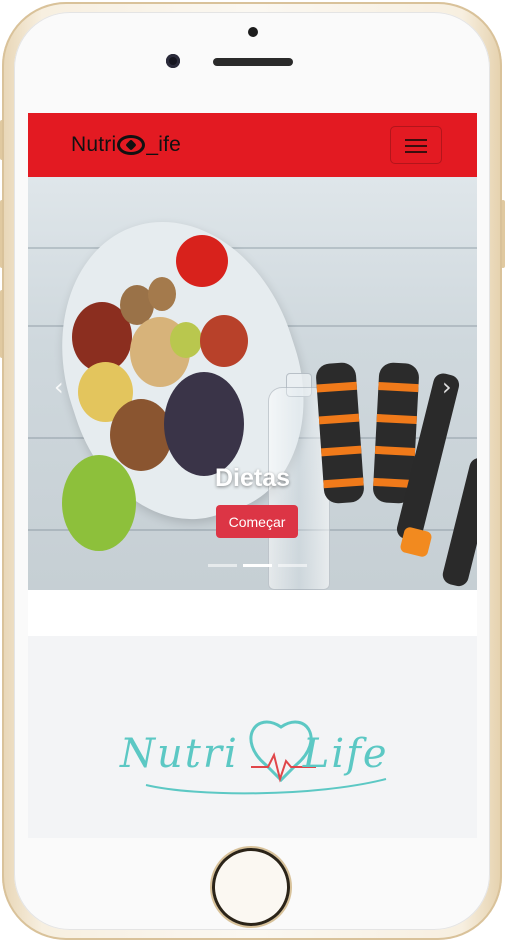  What do you see at coordinates (253, 32) in the screenshot?
I see `front-sensor` at bounding box center [253, 32].